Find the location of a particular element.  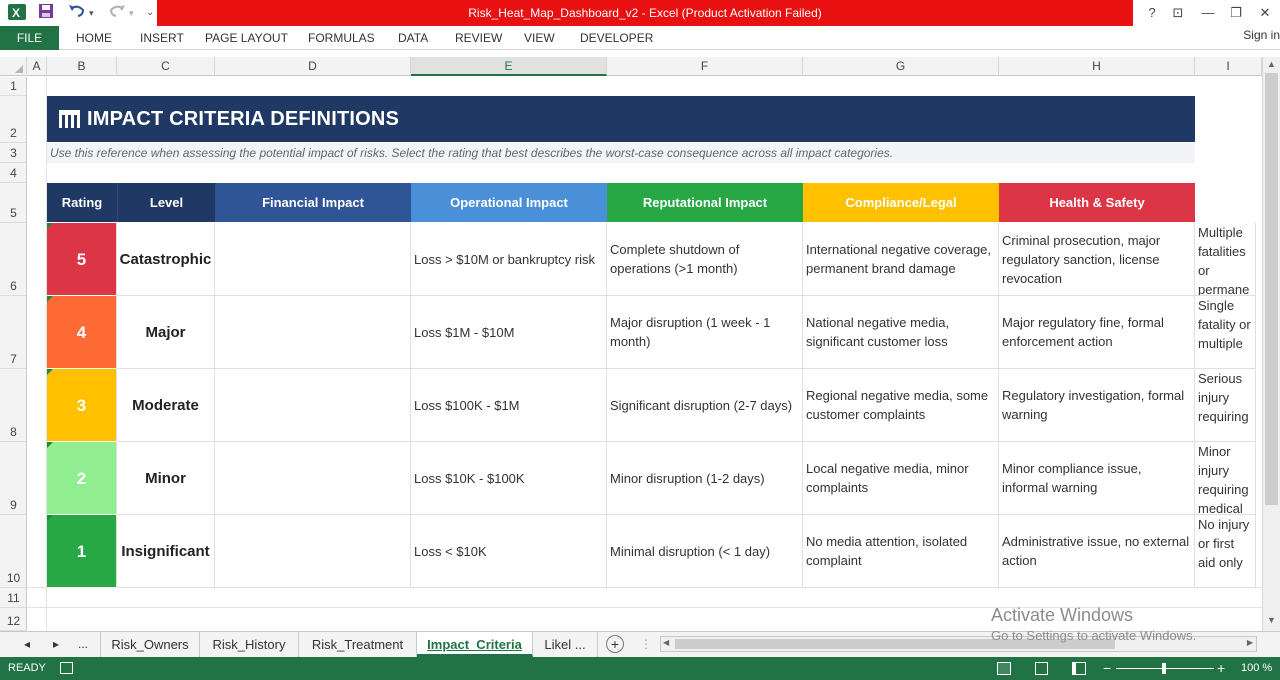

scroll-up-icon: ▲ is located at coordinates (1271, 65).